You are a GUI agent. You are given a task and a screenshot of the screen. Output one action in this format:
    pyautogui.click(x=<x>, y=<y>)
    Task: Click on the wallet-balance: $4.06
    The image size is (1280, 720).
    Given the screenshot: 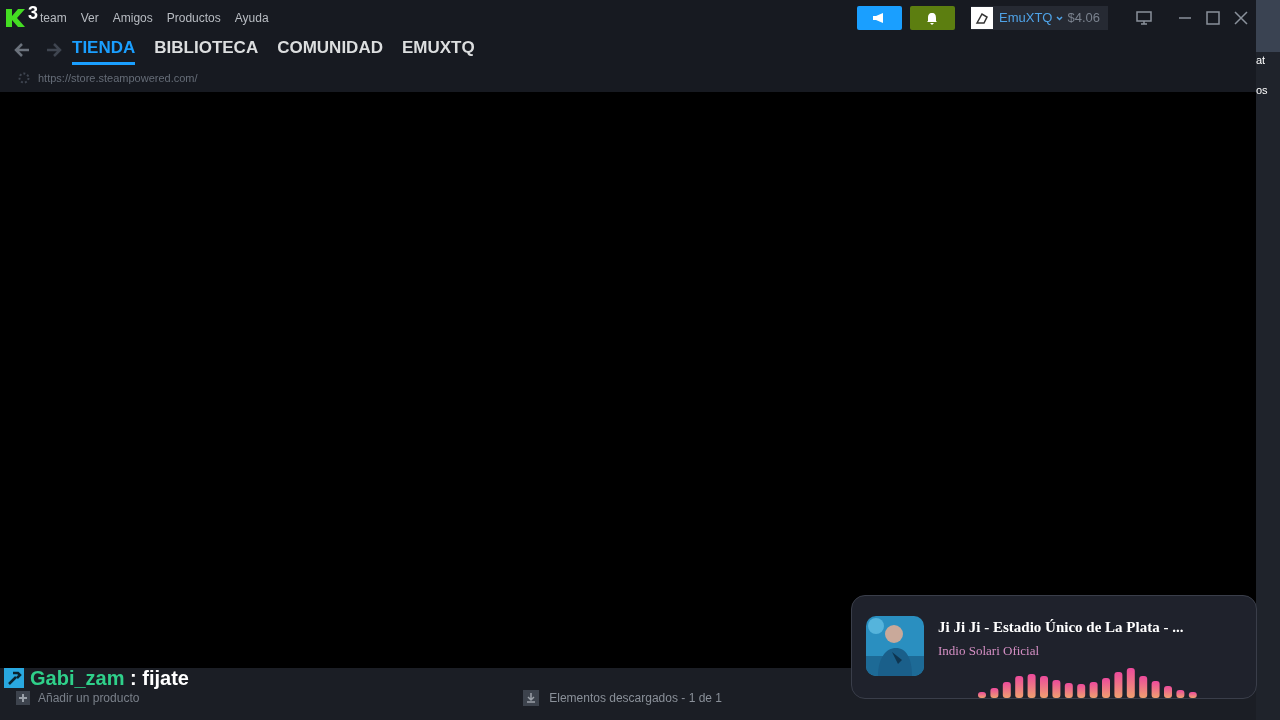 What is the action you would take?
    pyautogui.click(x=1083, y=18)
    